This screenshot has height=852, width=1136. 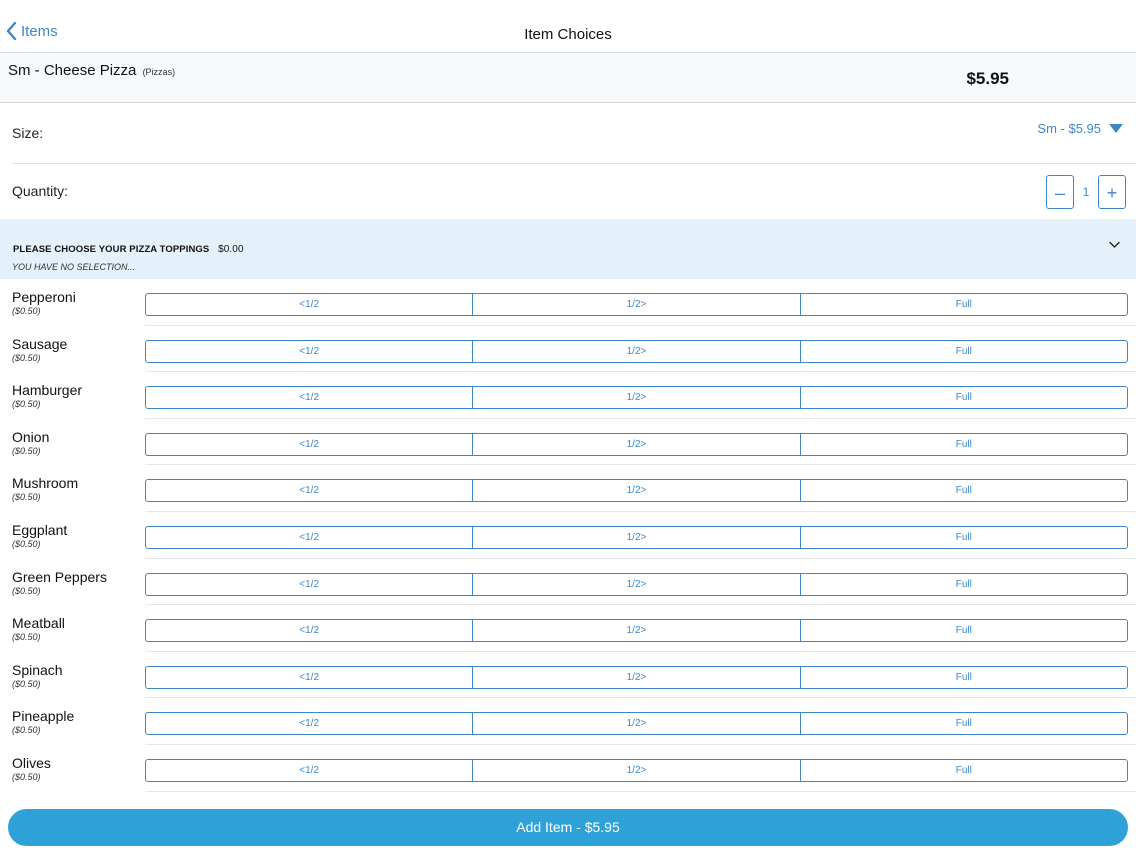 What do you see at coordinates (568, 26) in the screenshot?
I see `nav-bar: Items Item Choices` at bounding box center [568, 26].